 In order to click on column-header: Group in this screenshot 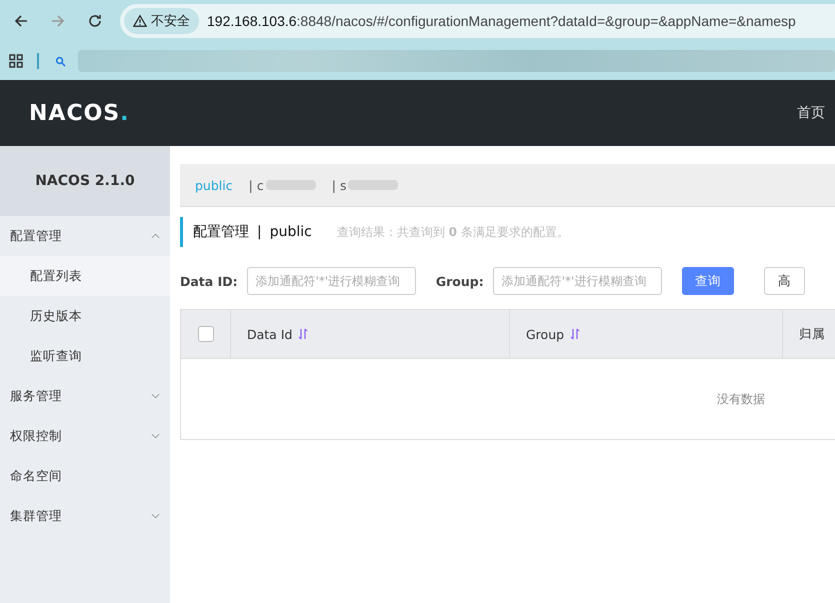, I will do `click(646, 334)`.